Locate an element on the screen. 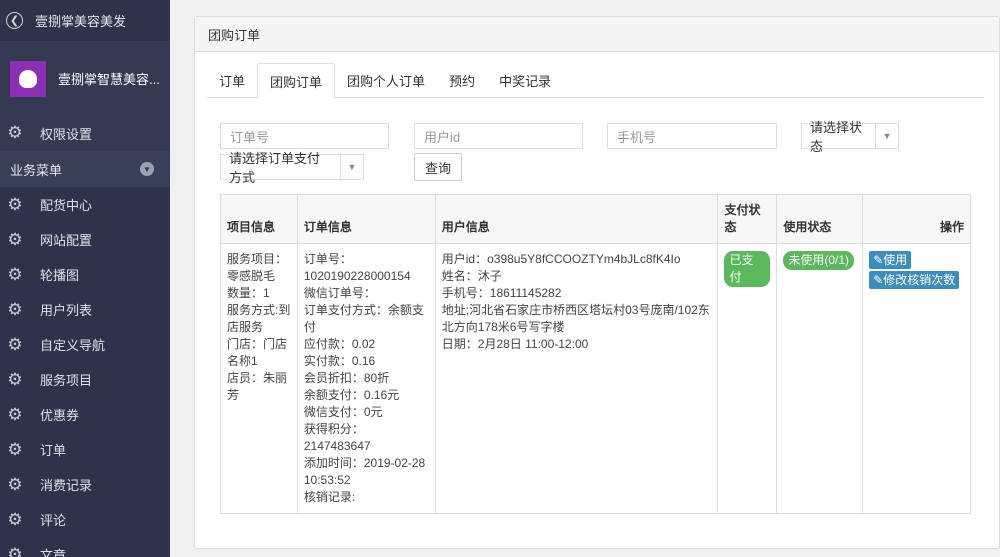 Image resolution: width=1000 pixels, height=557 pixels. pay-method-select-value: 请选择订单支付方式 is located at coordinates (275, 168).